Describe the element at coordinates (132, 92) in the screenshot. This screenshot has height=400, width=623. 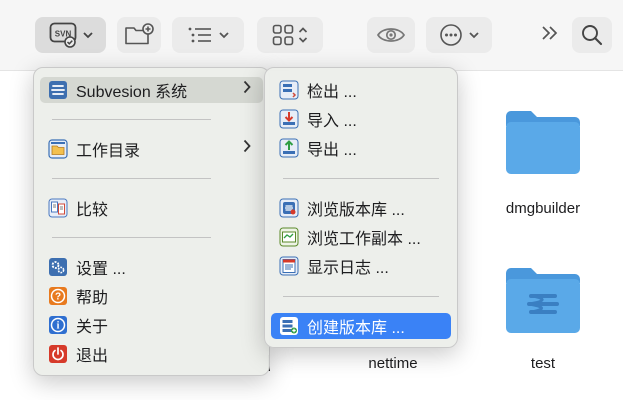
I see `menu-item-label: Subvesion 系统` at that location.